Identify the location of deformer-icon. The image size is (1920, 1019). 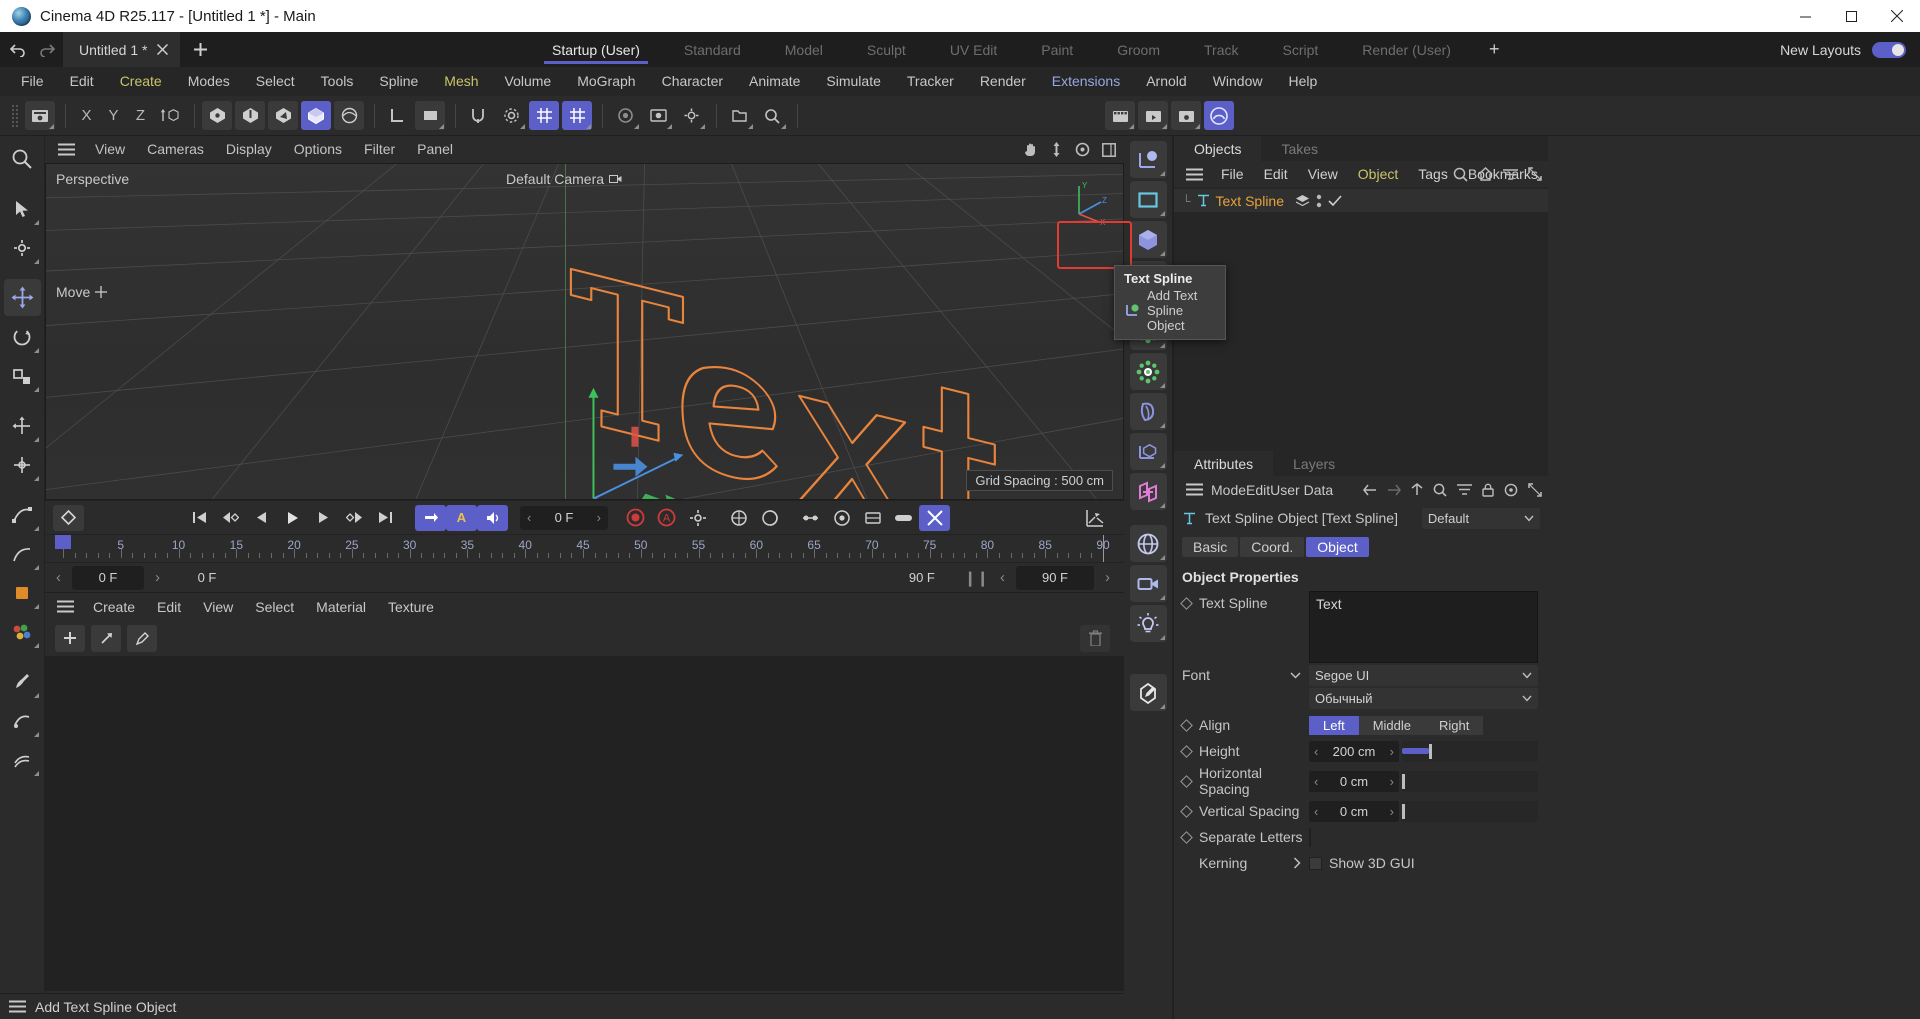
(1148, 411).